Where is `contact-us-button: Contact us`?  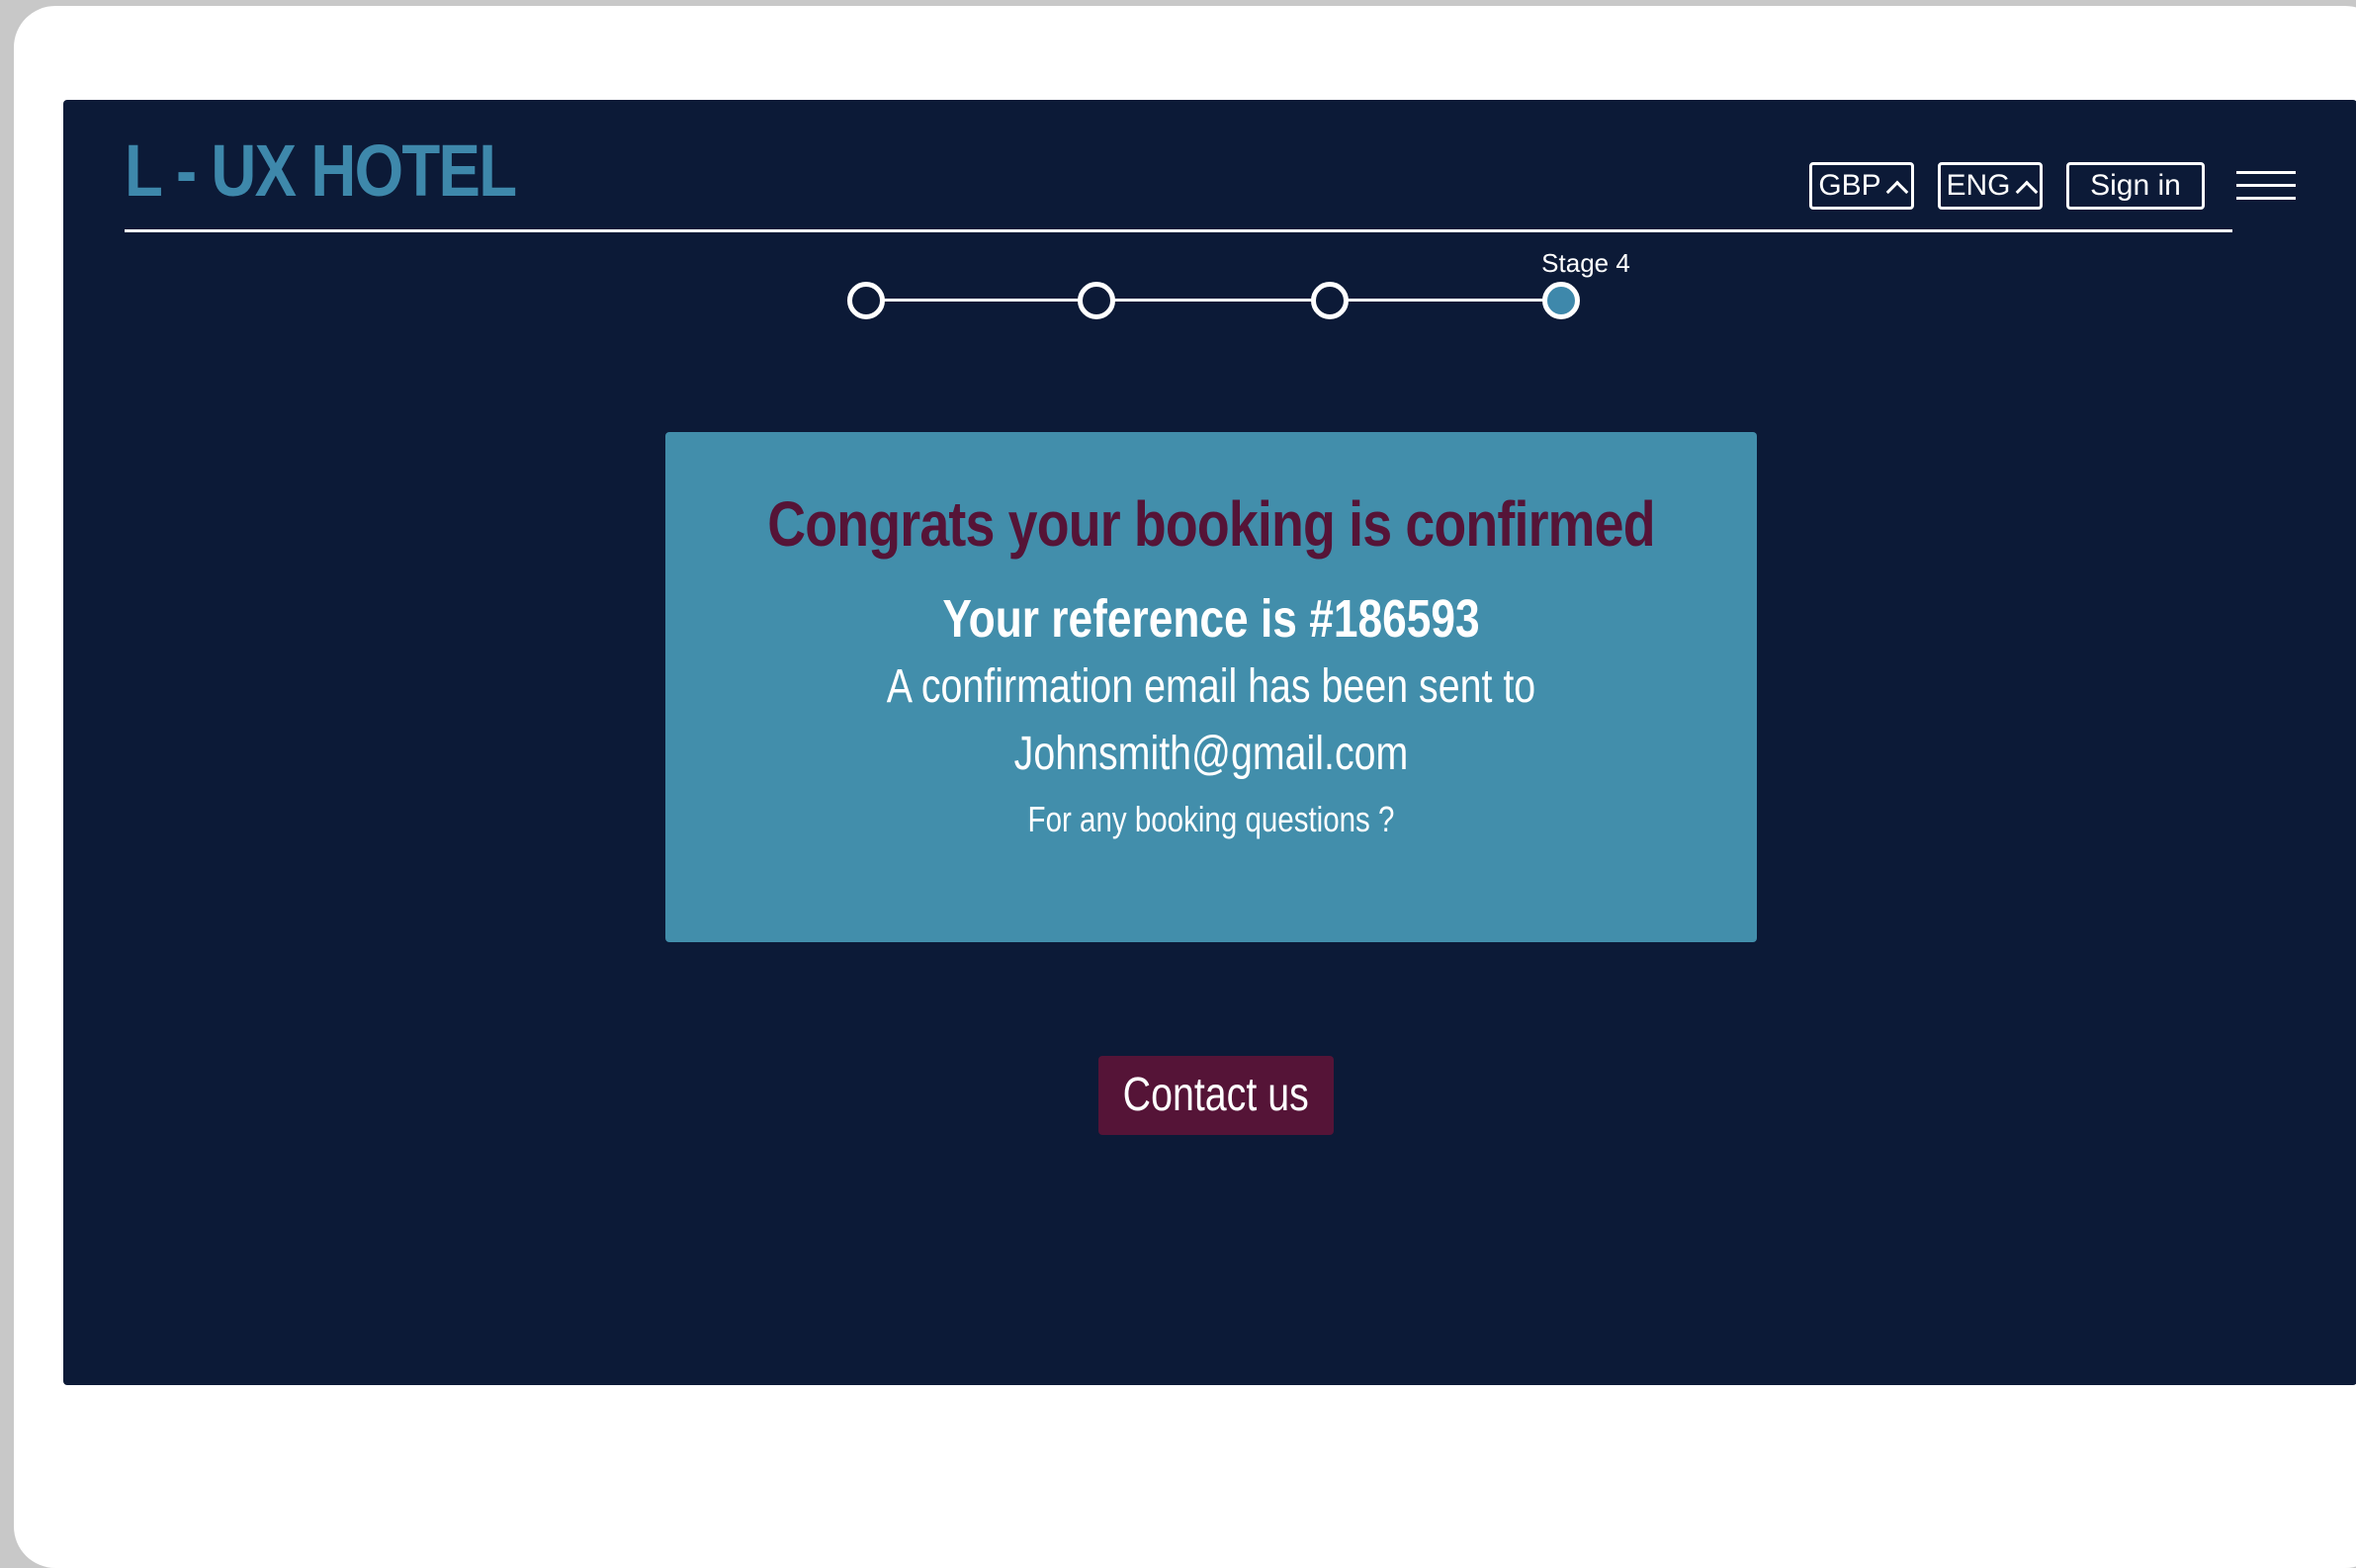
contact-us-button: Contact us is located at coordinates (1216, 1095).